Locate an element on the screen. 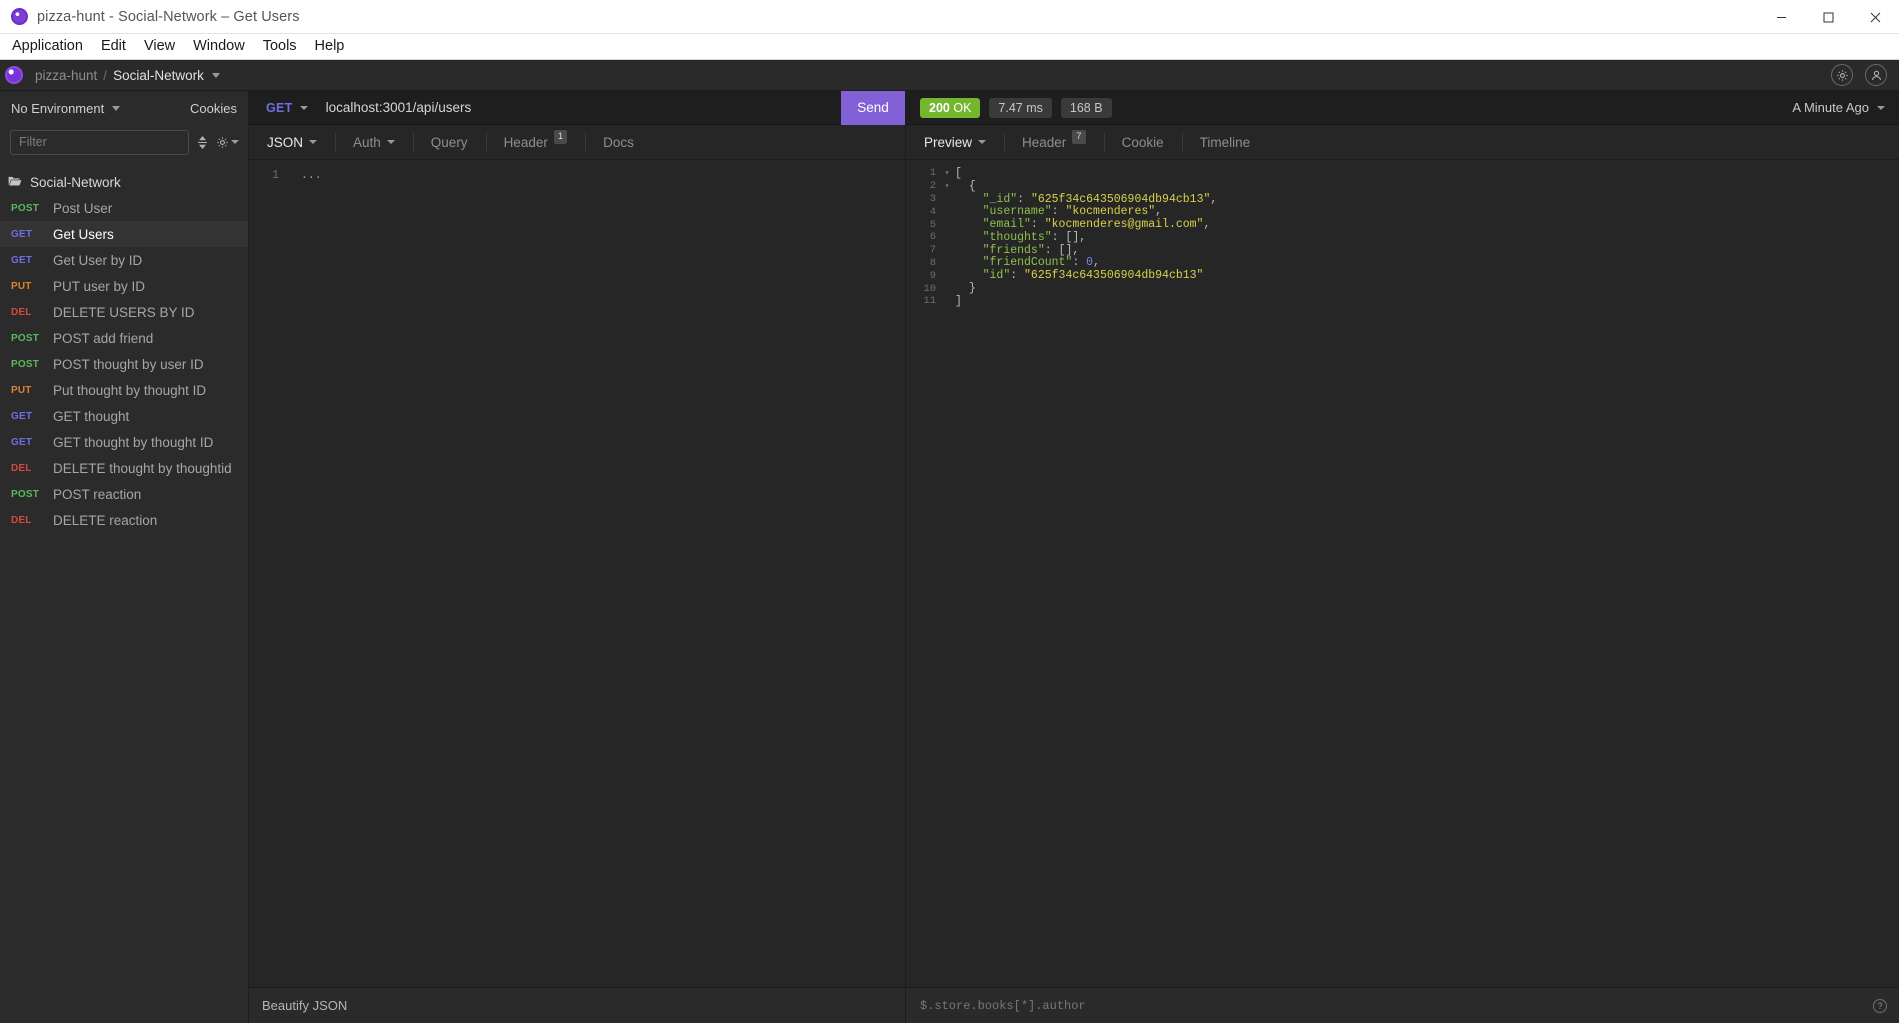 The image size is (1899, 1023). request-item-get-users: GET Get Users is located at coordinates (124, 234).